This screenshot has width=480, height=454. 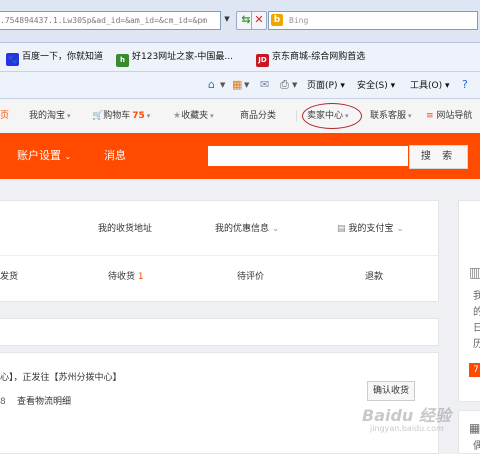 What do you see at coordinates (407, 428) in the screenshot?
I see `watermark-url: jingyan.baidu.com` at bounding box center [407, 428].